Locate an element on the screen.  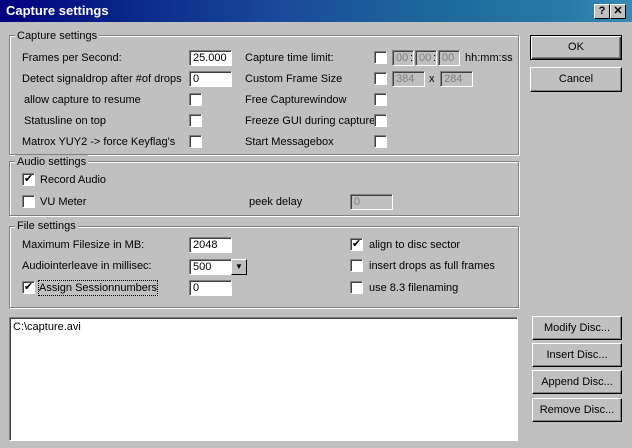
record-audio-checkbox: ✔ is located at coordinates (28, 179).